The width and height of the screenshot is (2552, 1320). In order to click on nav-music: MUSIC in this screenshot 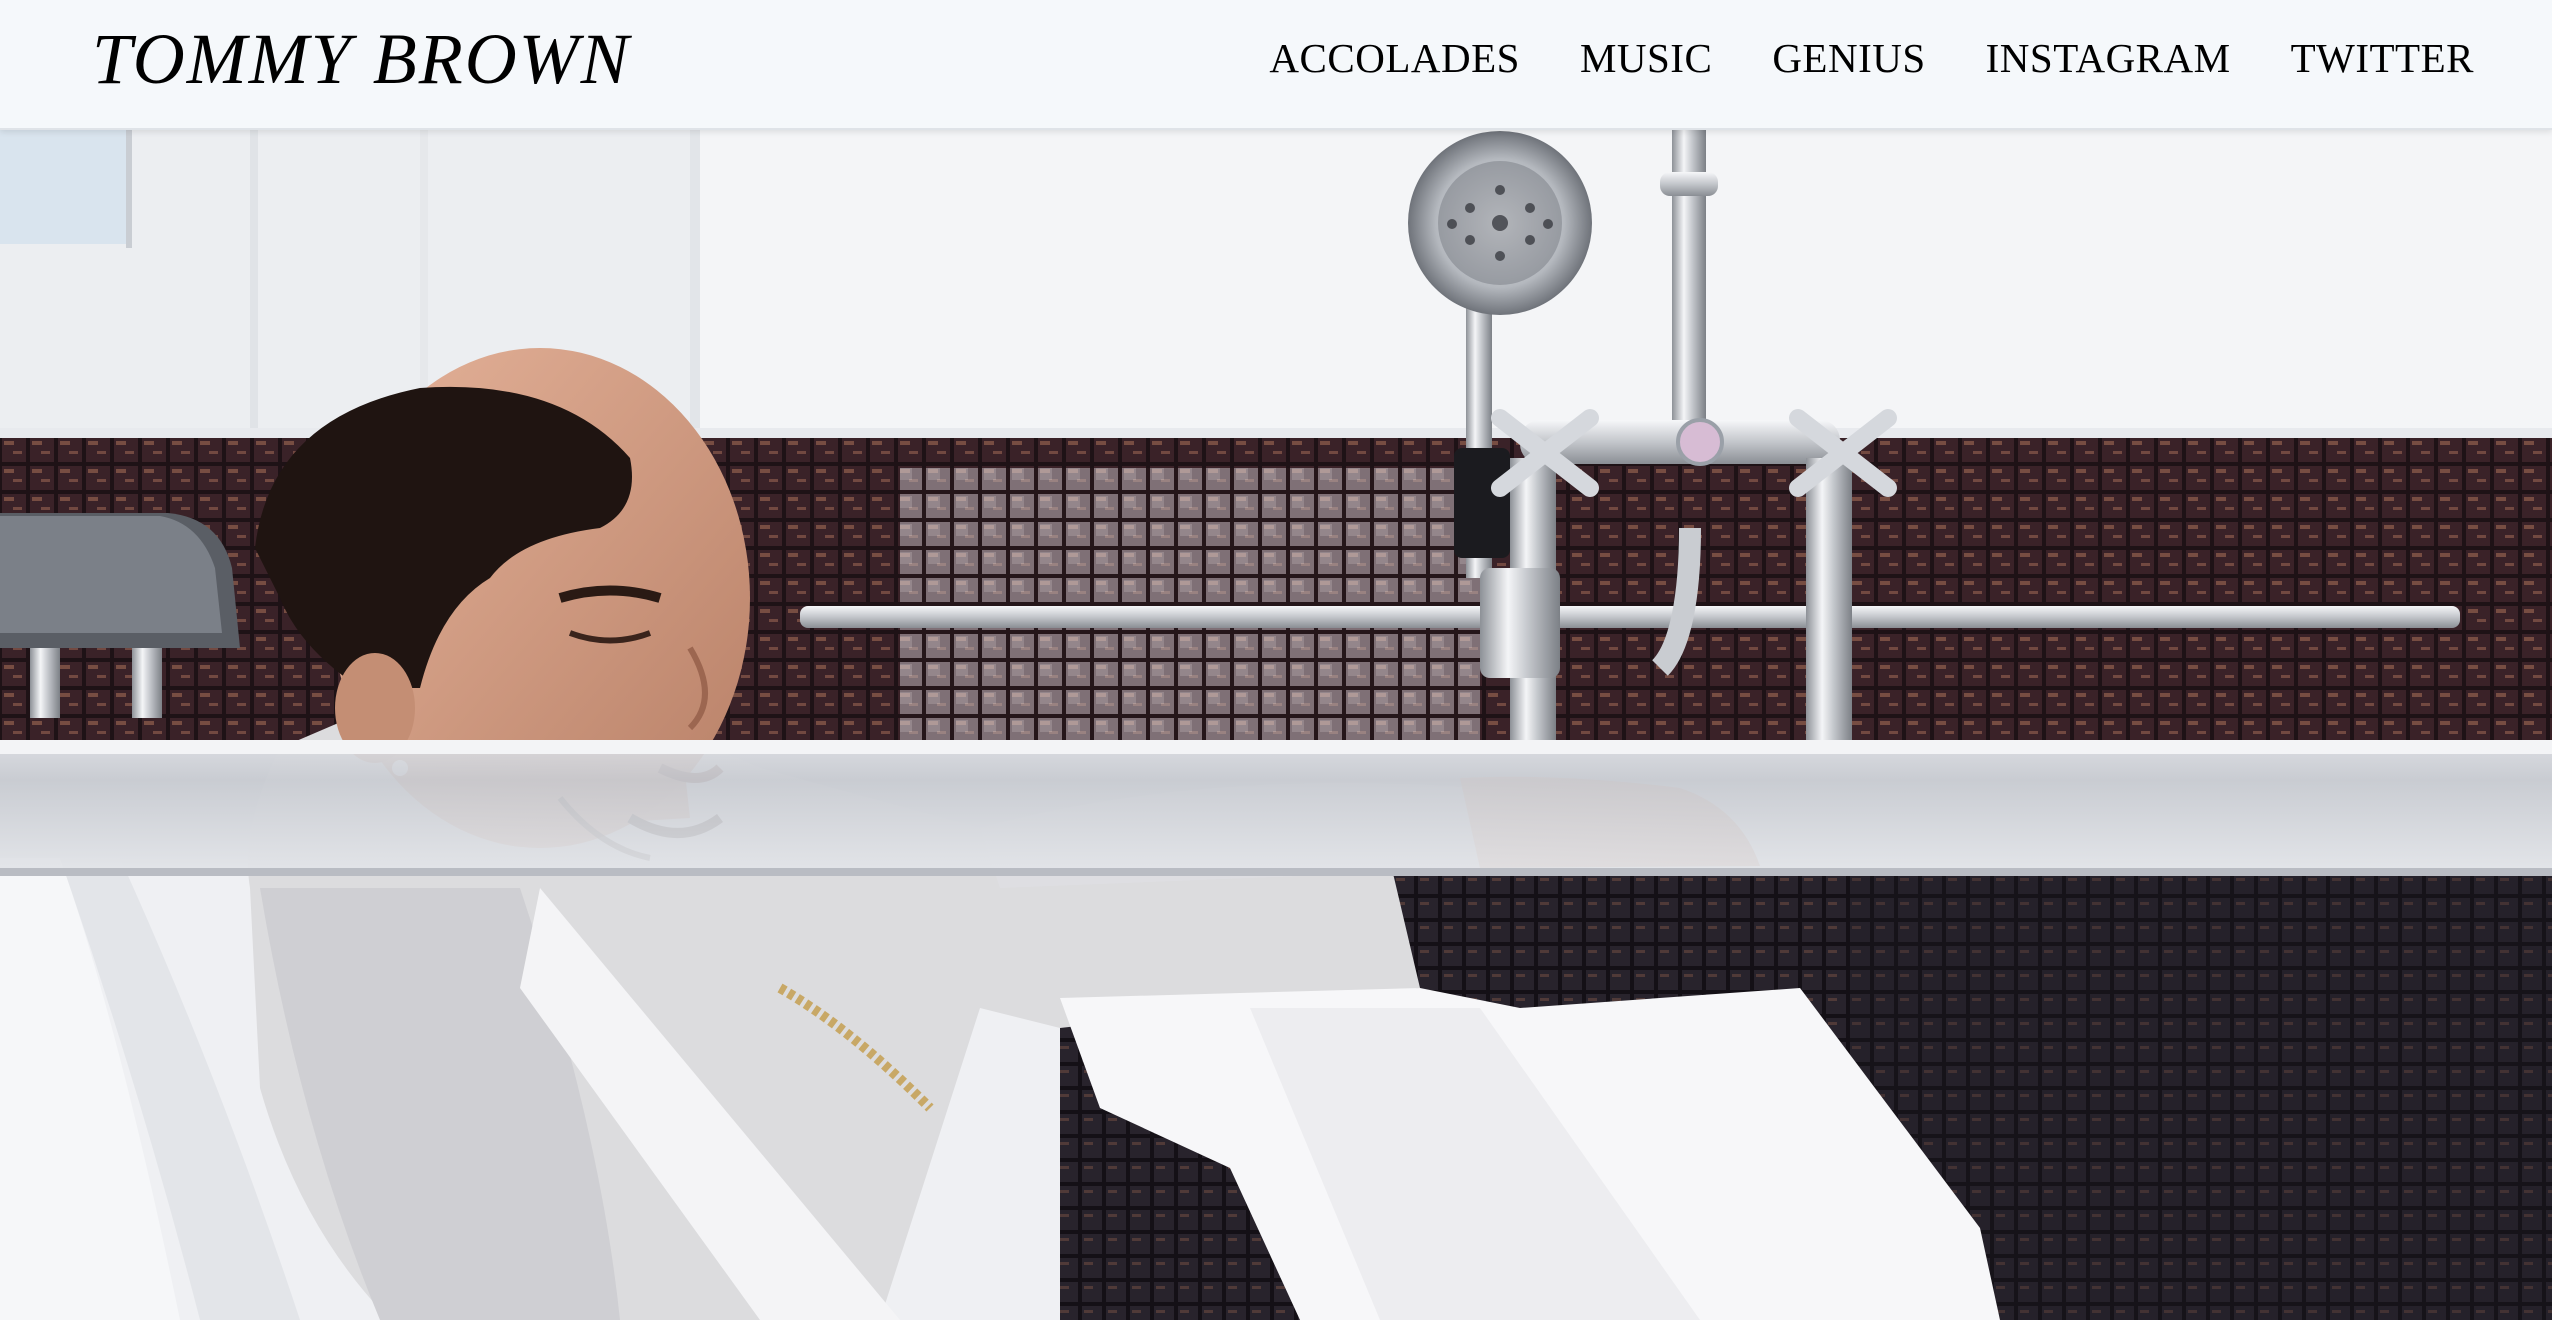, I will do `click(1646, 58)`.